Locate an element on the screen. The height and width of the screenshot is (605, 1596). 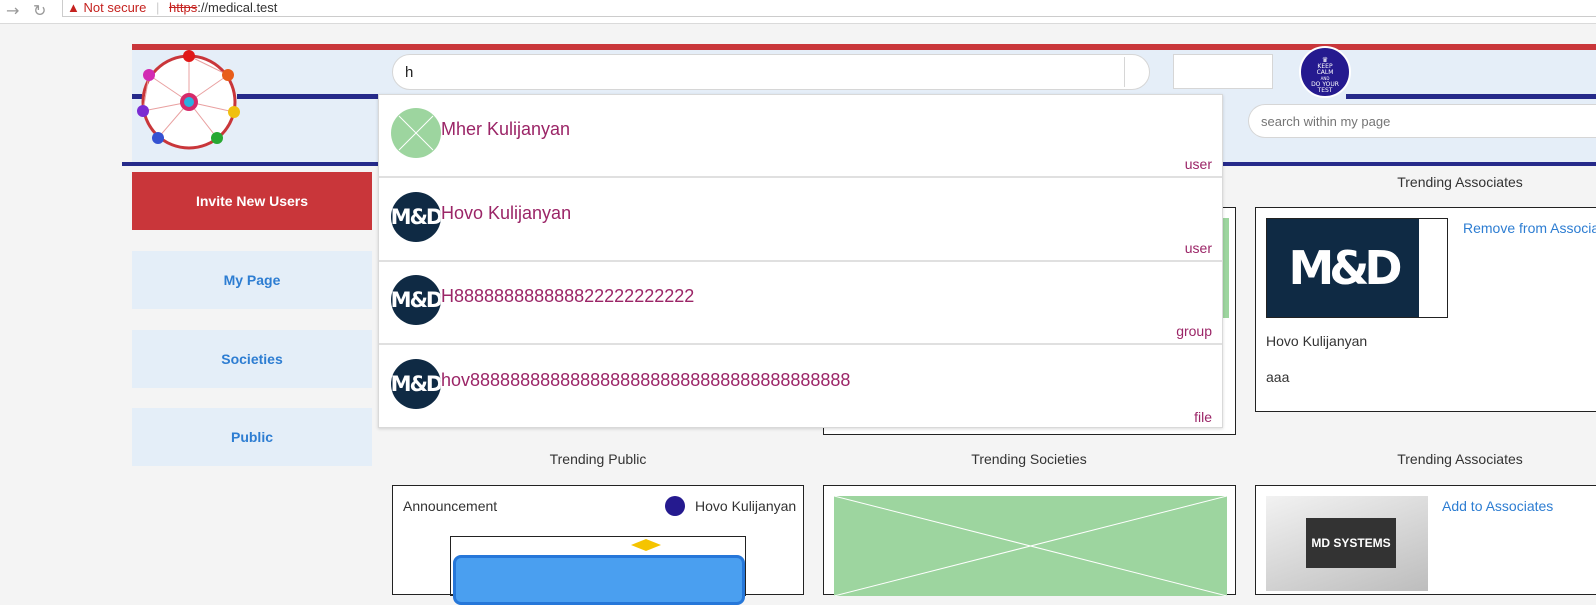
warning-triangle-icon: ▲ is located at coordinates (73, 7).